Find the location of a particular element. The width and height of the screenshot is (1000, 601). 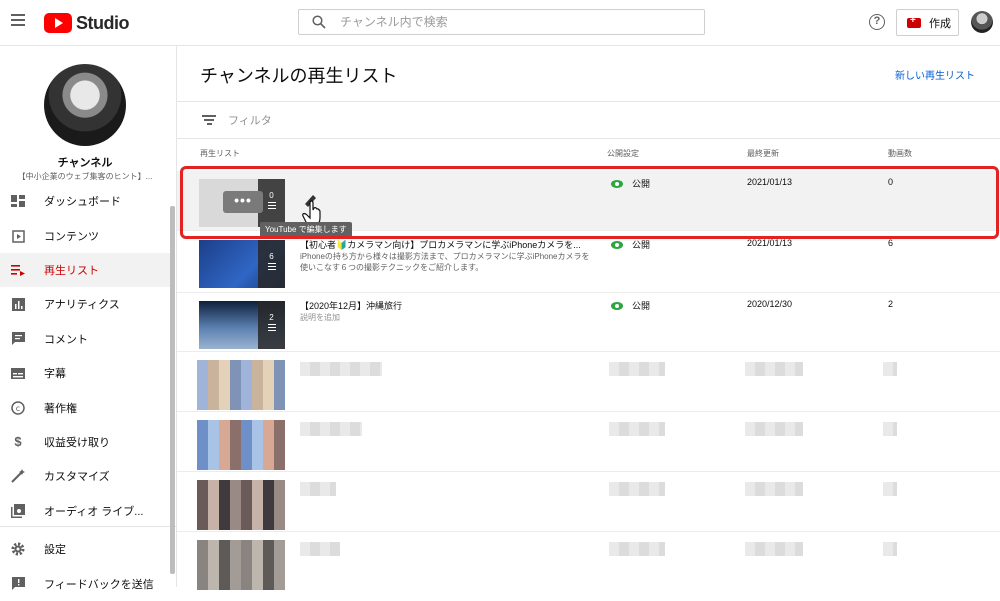

sidebar-item-label: フィードバックを送信 is located at coordinates (99, 584).